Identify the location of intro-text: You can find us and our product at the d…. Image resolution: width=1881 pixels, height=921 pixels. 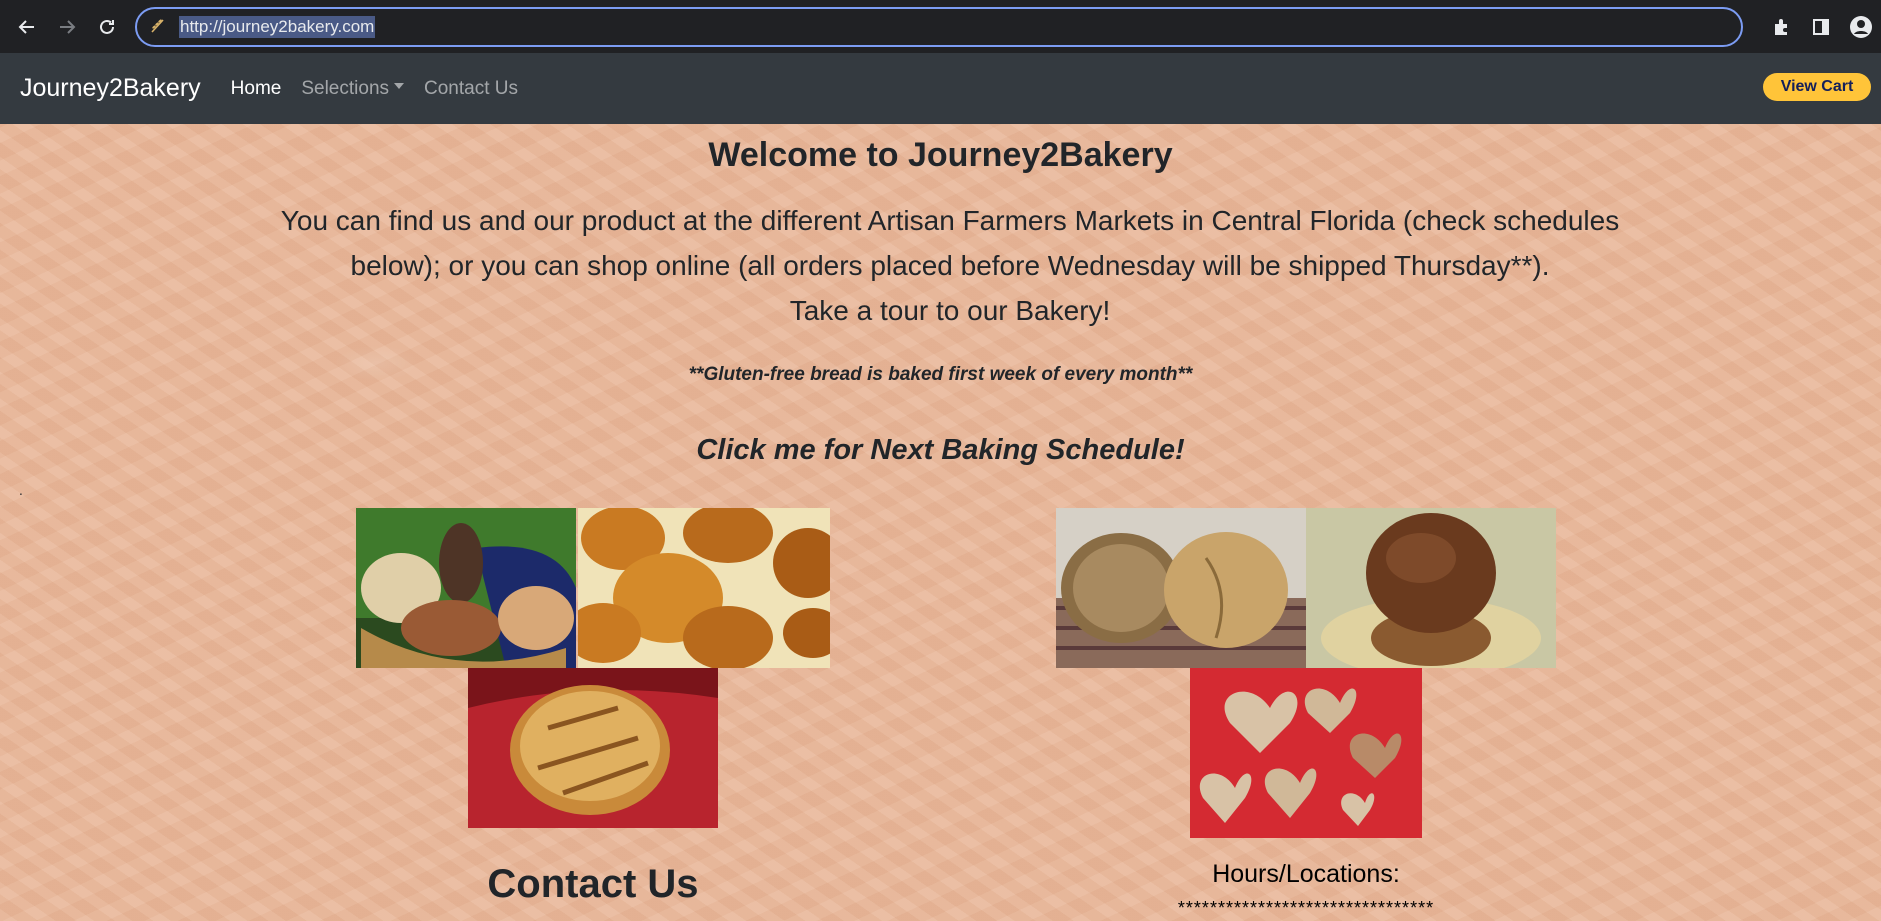
(950, 265).